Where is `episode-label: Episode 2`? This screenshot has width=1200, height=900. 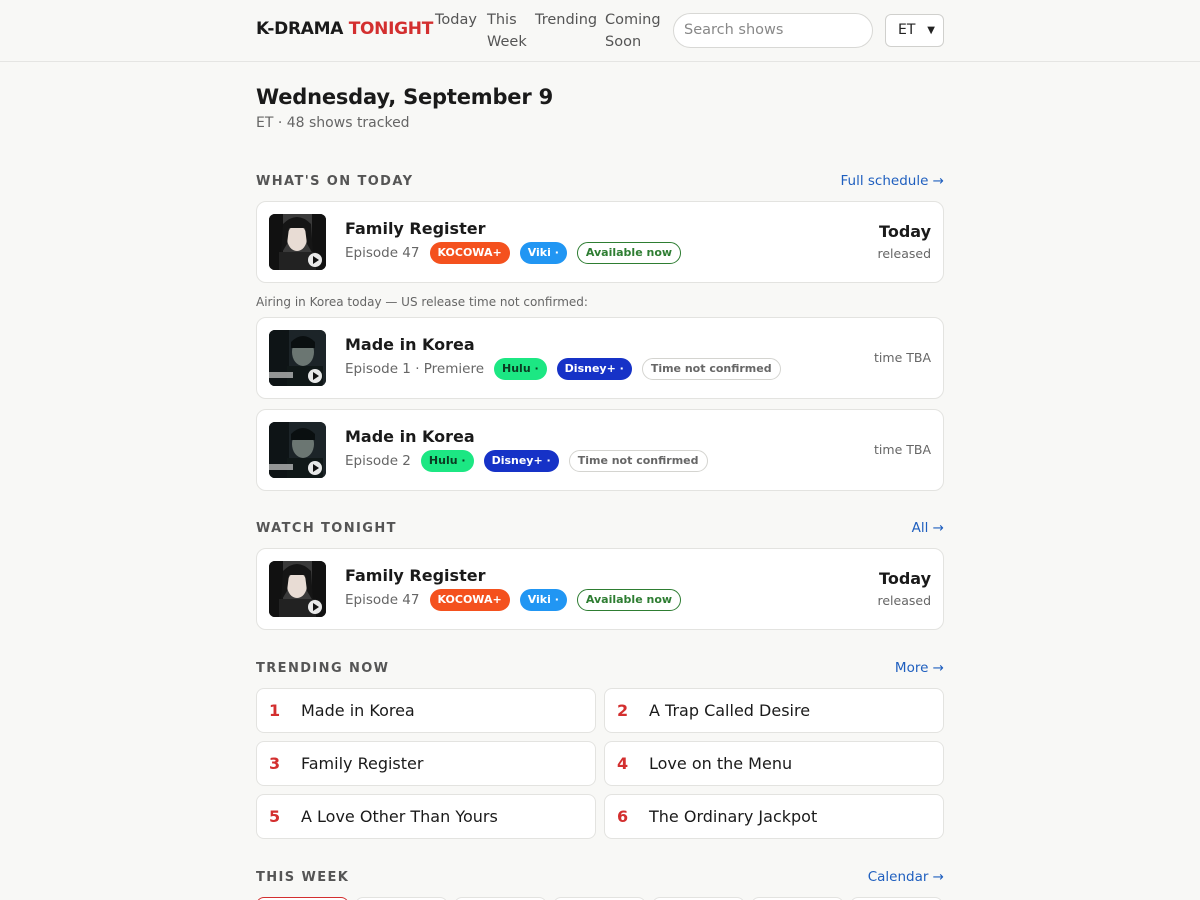 episode-label: Episode 2 is located at coordinates (378, 461).